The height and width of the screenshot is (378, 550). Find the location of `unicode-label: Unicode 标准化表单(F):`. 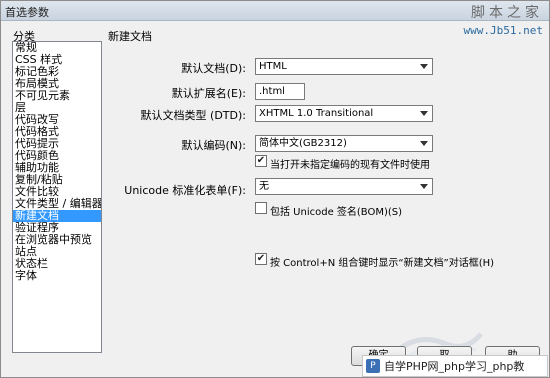

unicode-label: Unicode 标准化表单(F): is located at coordinates (185, 190).